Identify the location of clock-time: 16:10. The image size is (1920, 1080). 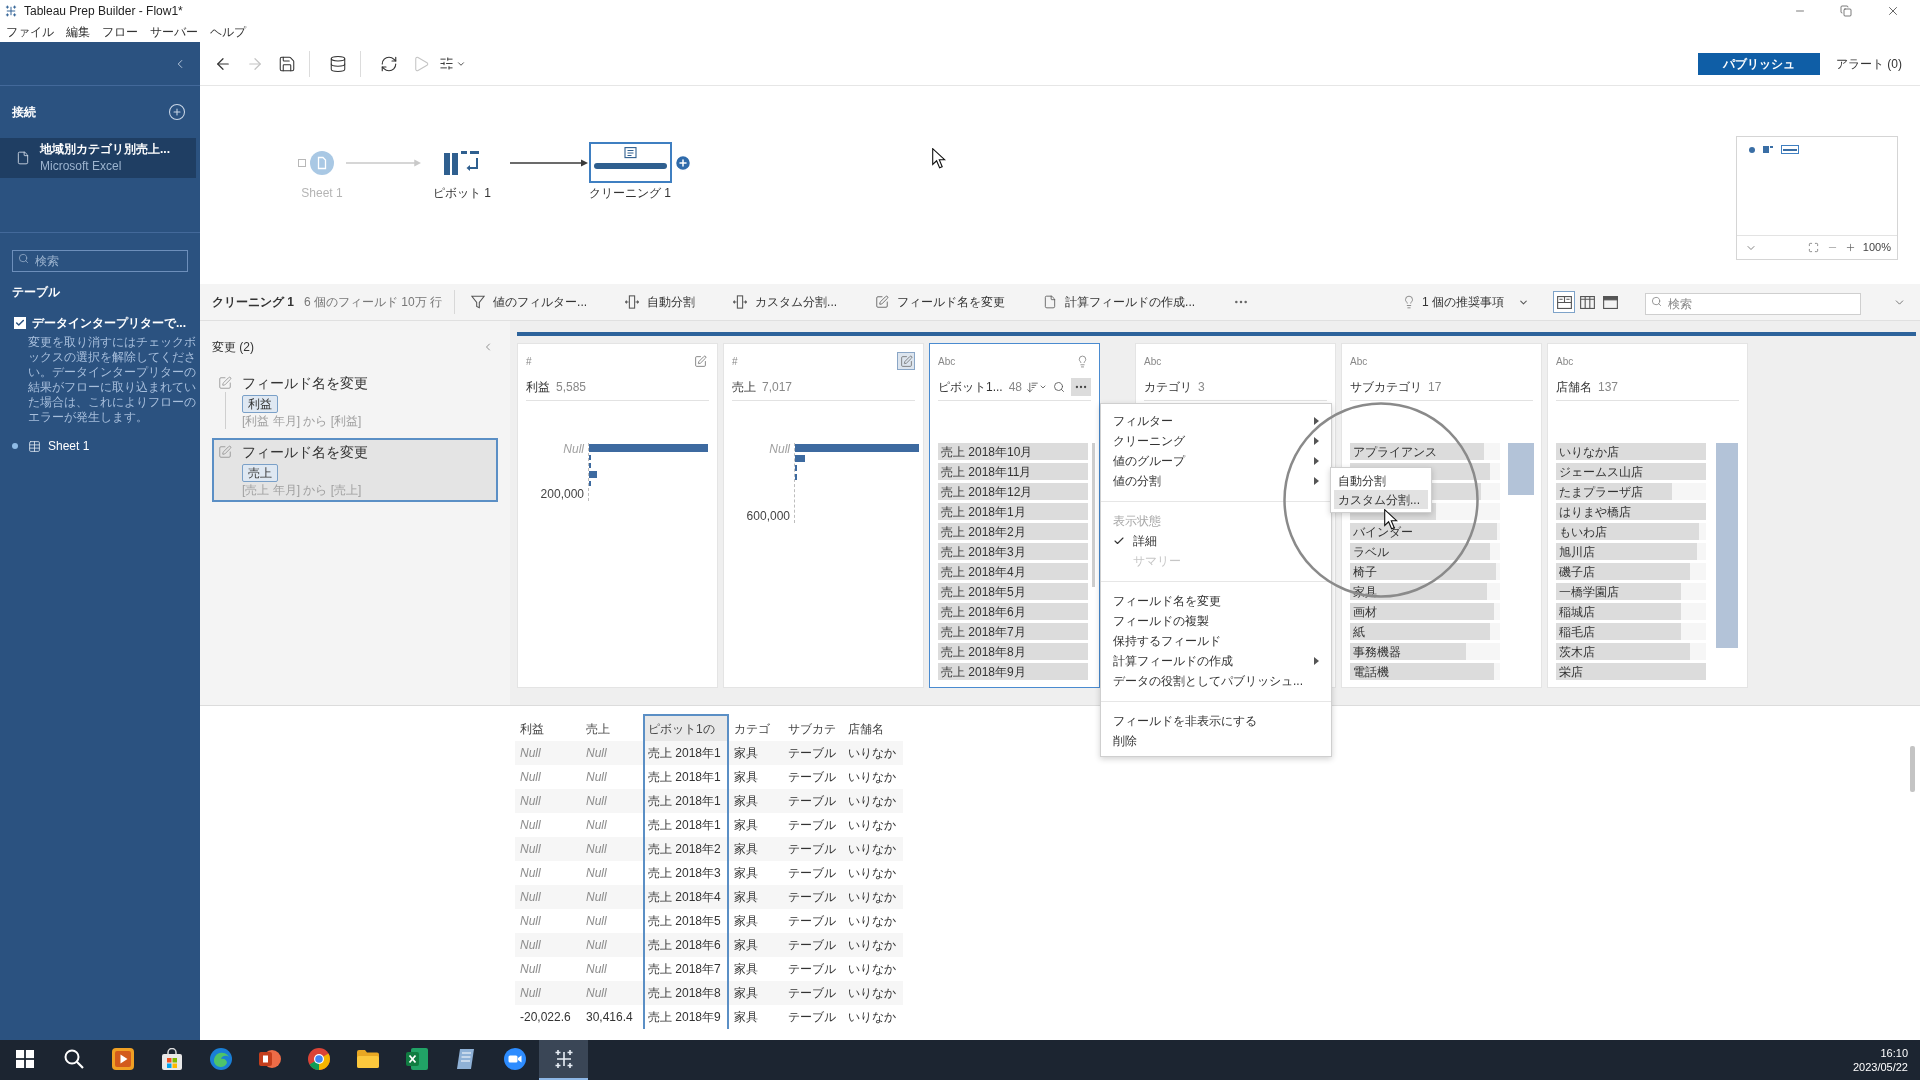
(1894, 1053).